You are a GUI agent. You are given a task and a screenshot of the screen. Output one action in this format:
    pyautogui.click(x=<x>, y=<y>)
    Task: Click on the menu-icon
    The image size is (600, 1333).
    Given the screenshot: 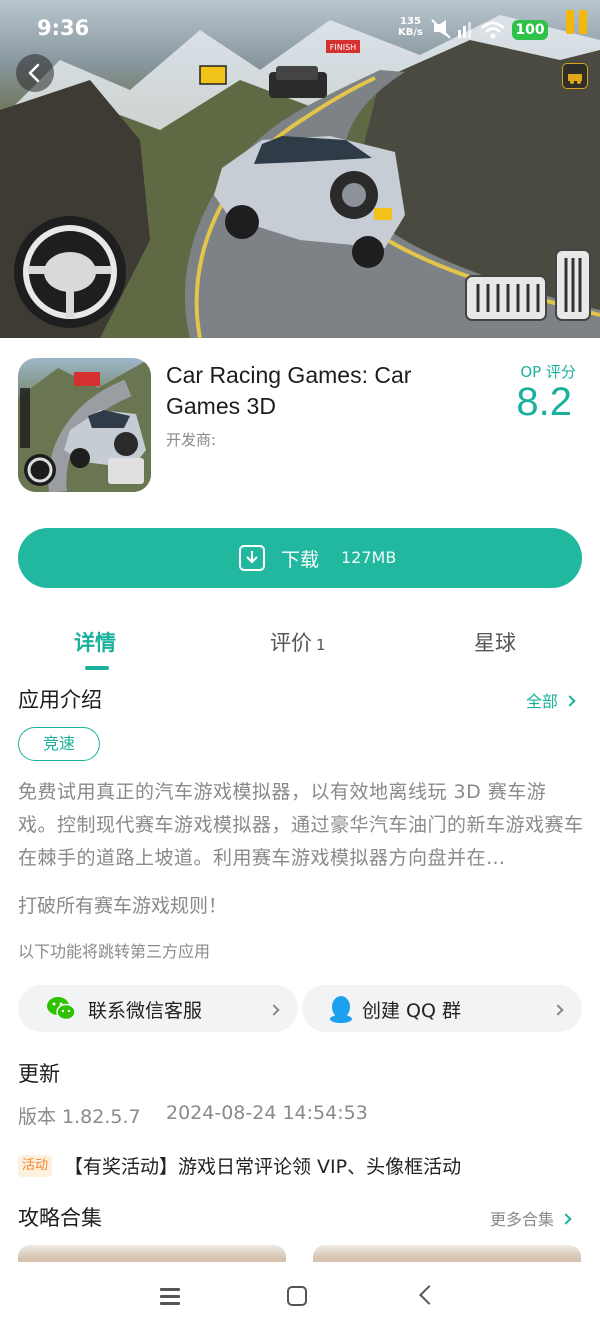 What is the action you would take?
    pyautogui.click(x=170, y=1296)
    